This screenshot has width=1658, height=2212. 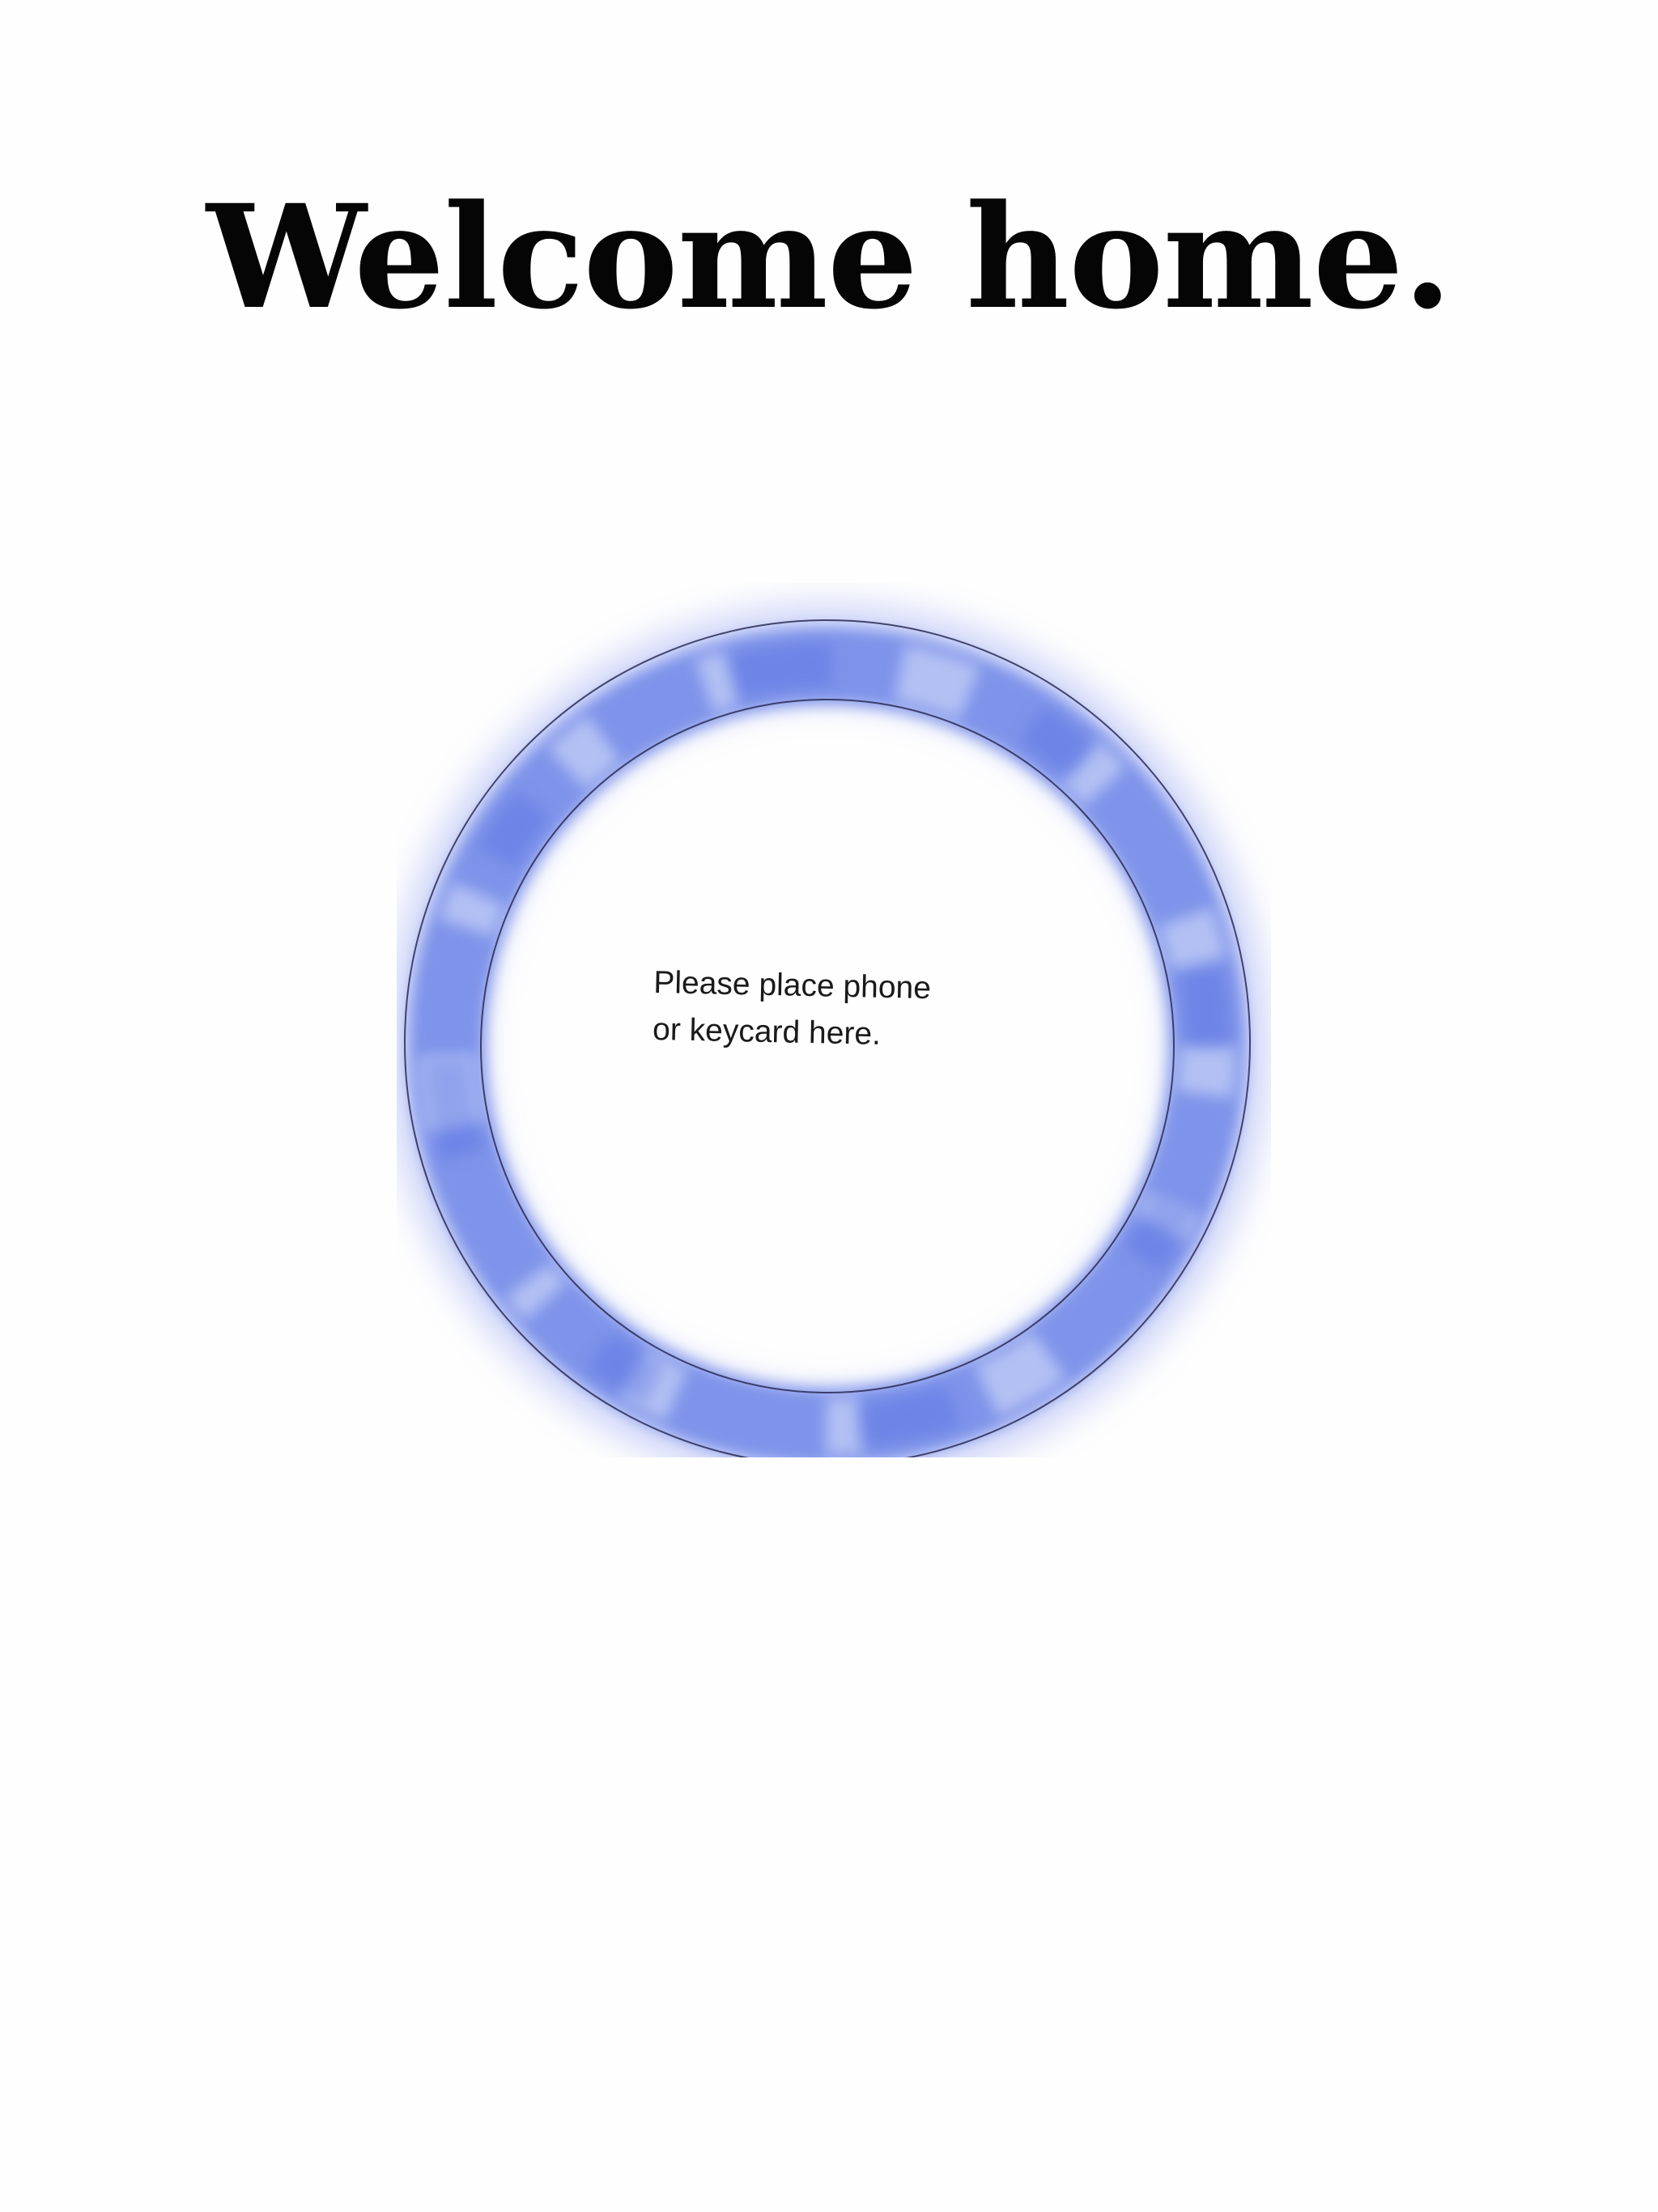 What do you see at coordinates (767, 1031) in the screenshot?
I see `prompt-line-2: or keycard here.` at bounding box center [767, 1031].